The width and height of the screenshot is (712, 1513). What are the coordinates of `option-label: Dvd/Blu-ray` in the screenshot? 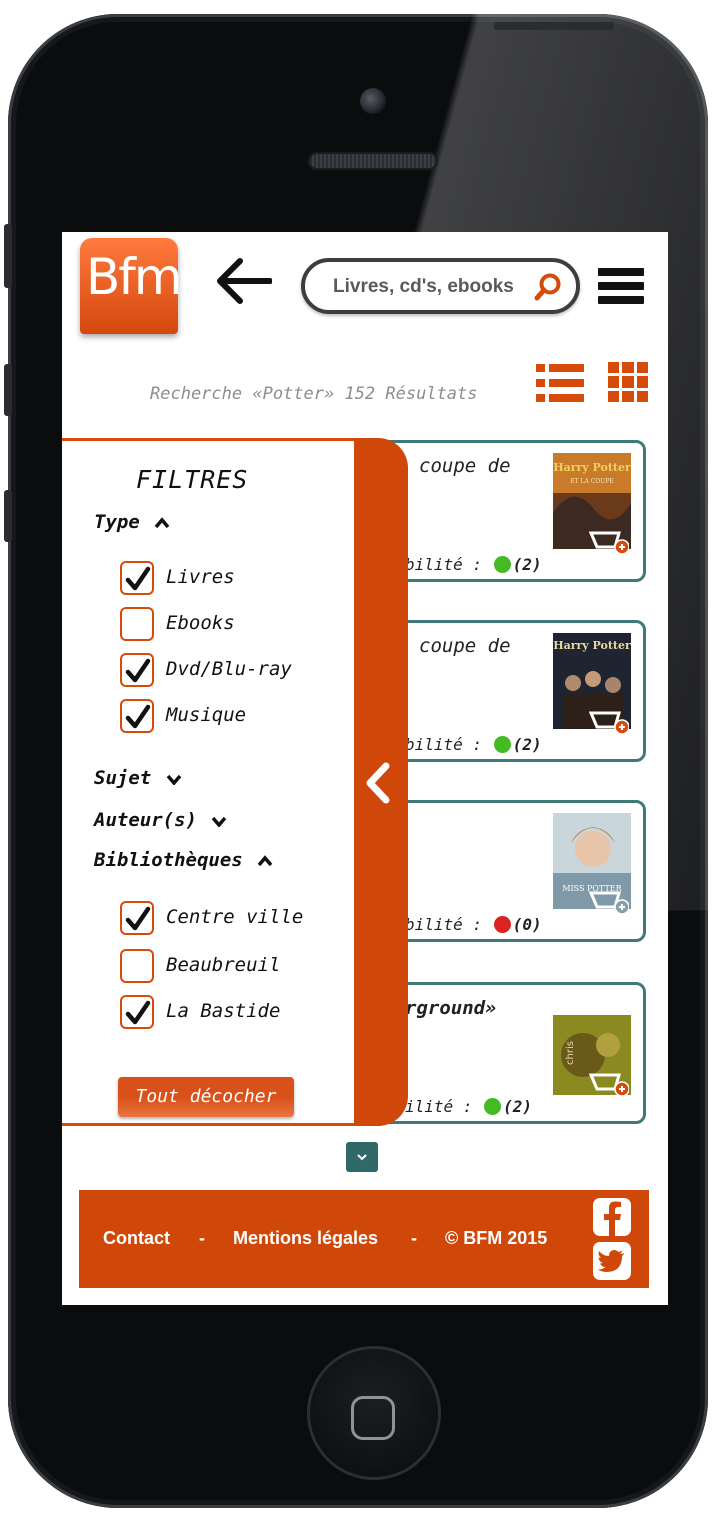 It's located at (229, 669).